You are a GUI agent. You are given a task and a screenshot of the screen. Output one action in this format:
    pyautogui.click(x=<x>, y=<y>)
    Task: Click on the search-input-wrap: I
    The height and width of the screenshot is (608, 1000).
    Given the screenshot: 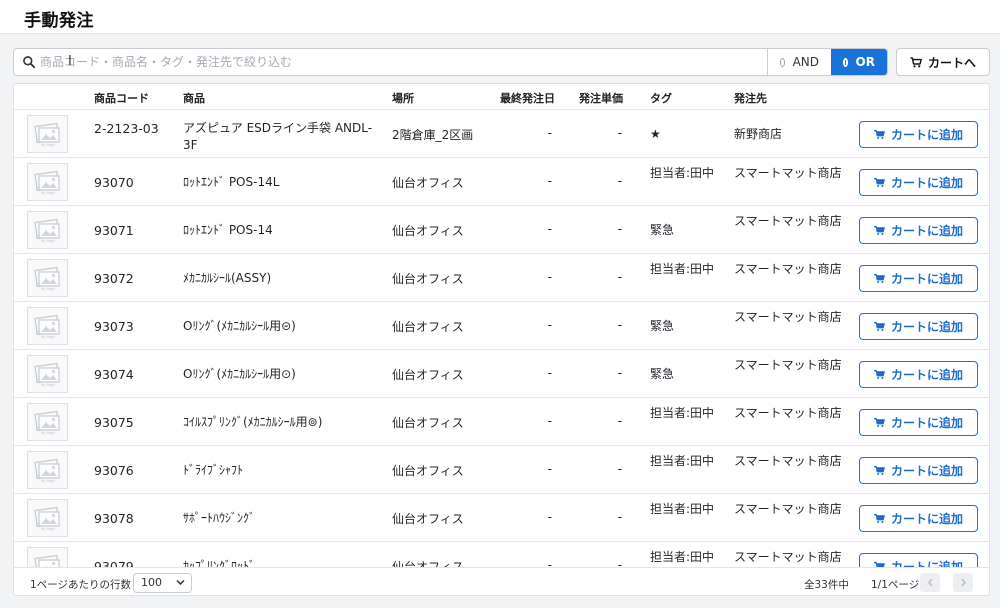 What is the action you would take?
    pyautogui.click(x=390, y=62)
    